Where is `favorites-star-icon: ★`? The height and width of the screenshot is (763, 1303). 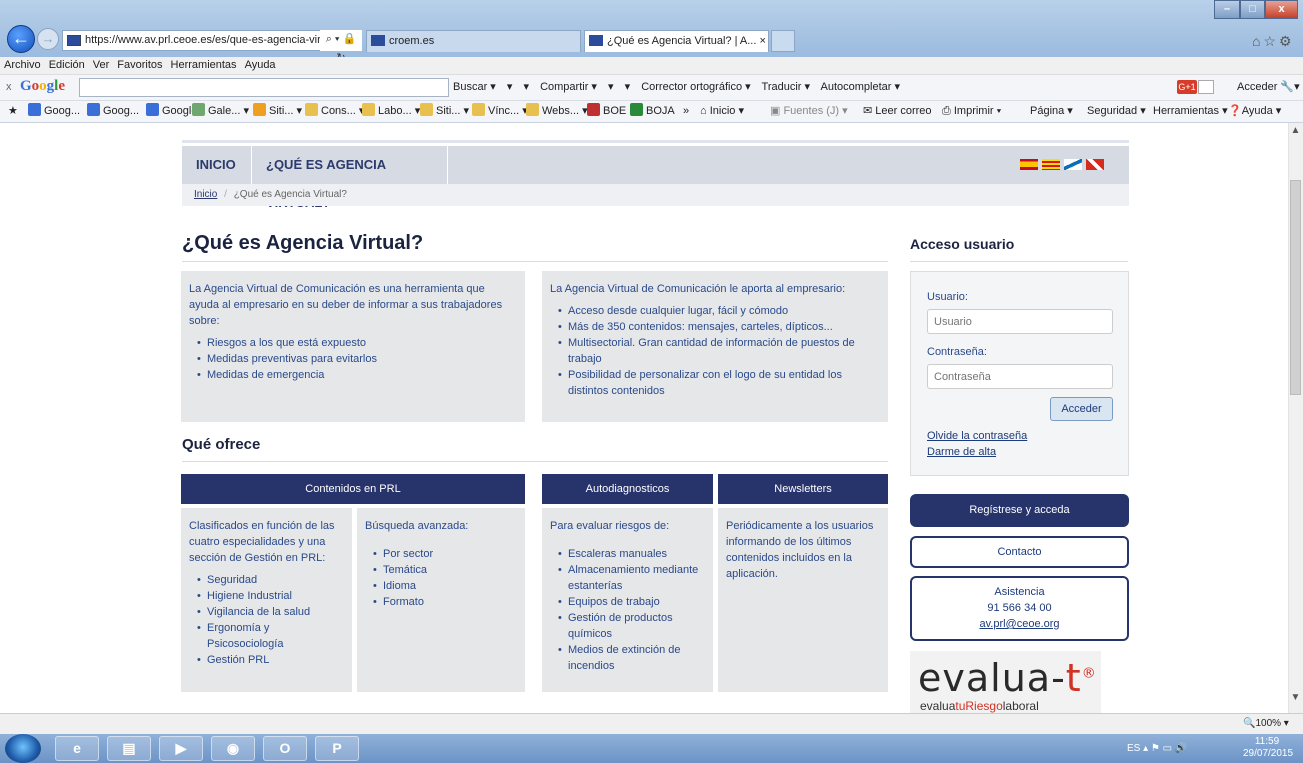
favorites-star-icon: ★ is located at coordinates (13, 111).